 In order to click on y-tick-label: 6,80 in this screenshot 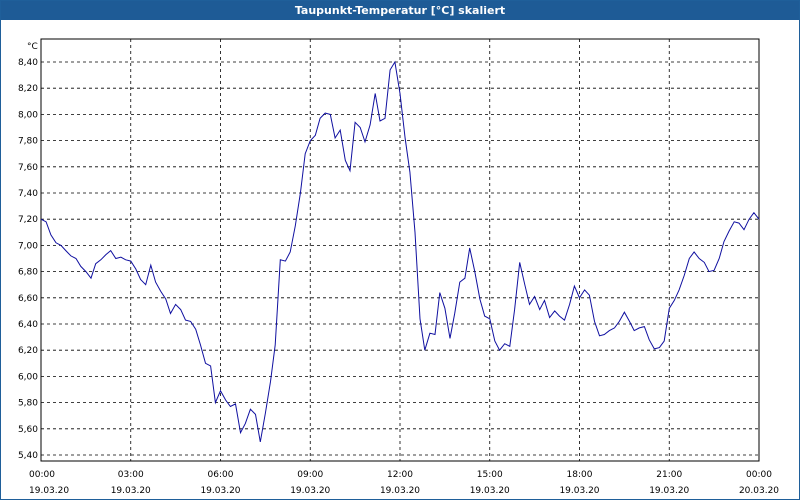, I will do `click(28, 273)`.